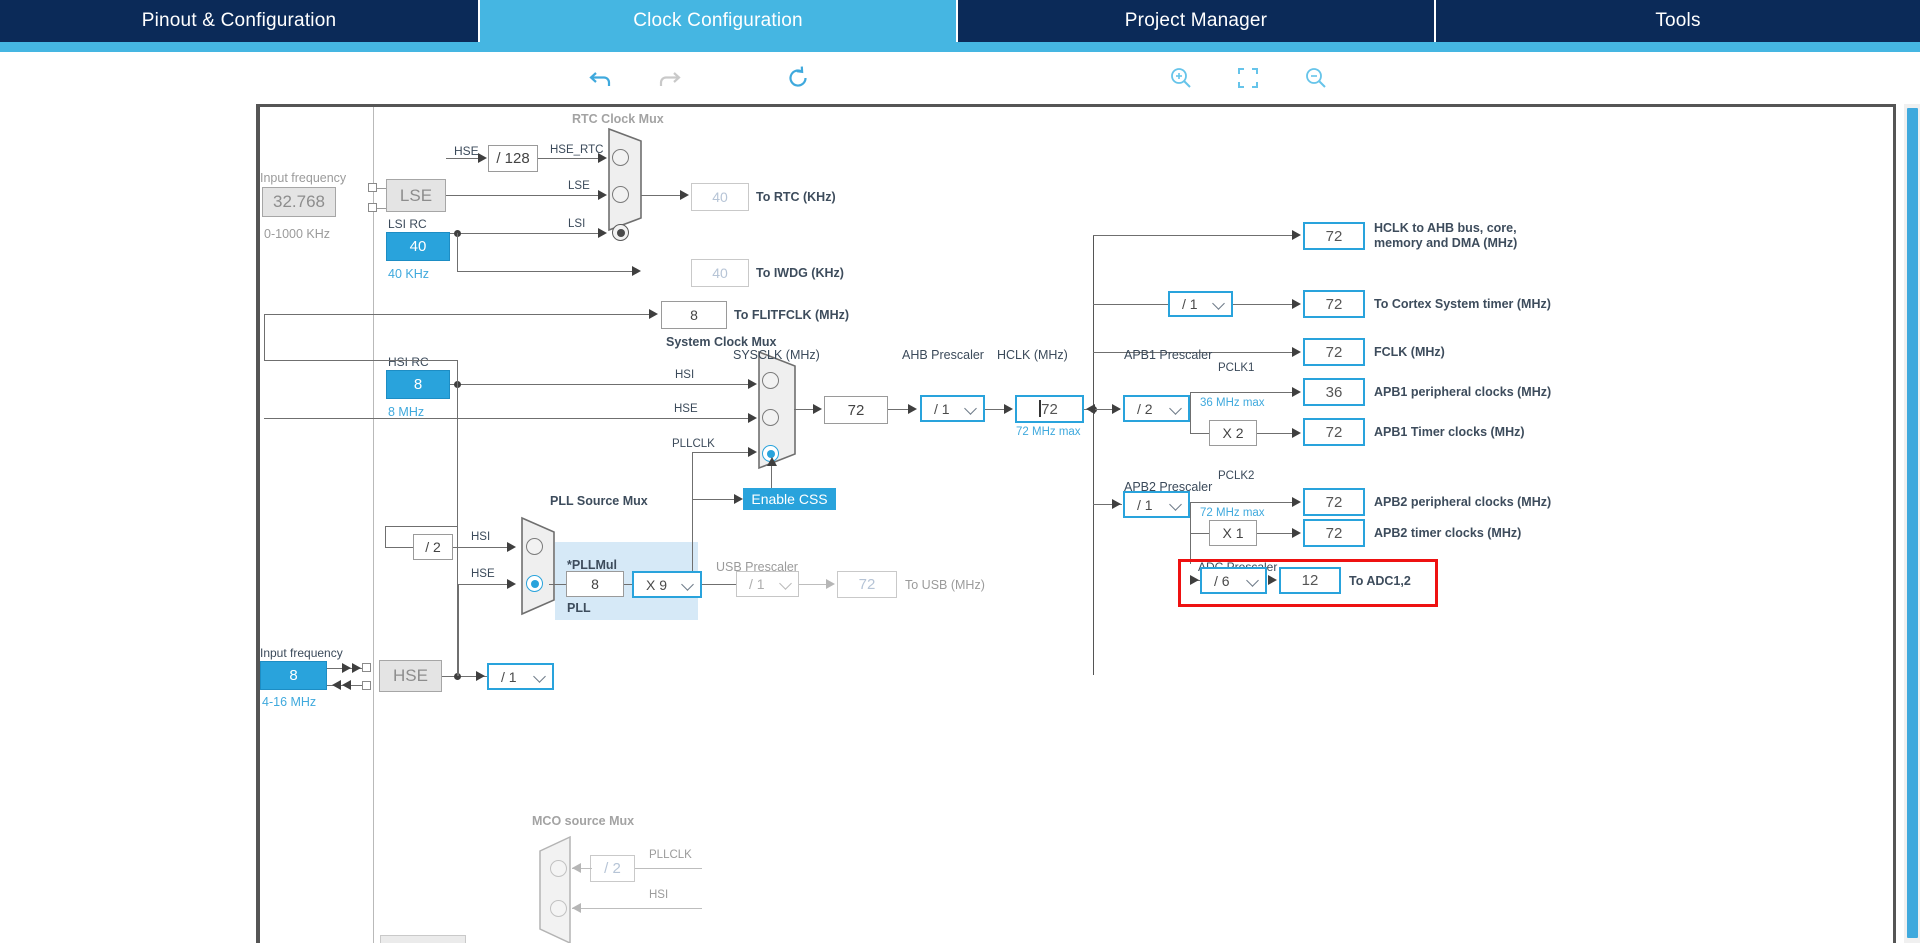 The image size is (1920, 943). I want to click on mco-mux-option-hsi, so click(558, 908).